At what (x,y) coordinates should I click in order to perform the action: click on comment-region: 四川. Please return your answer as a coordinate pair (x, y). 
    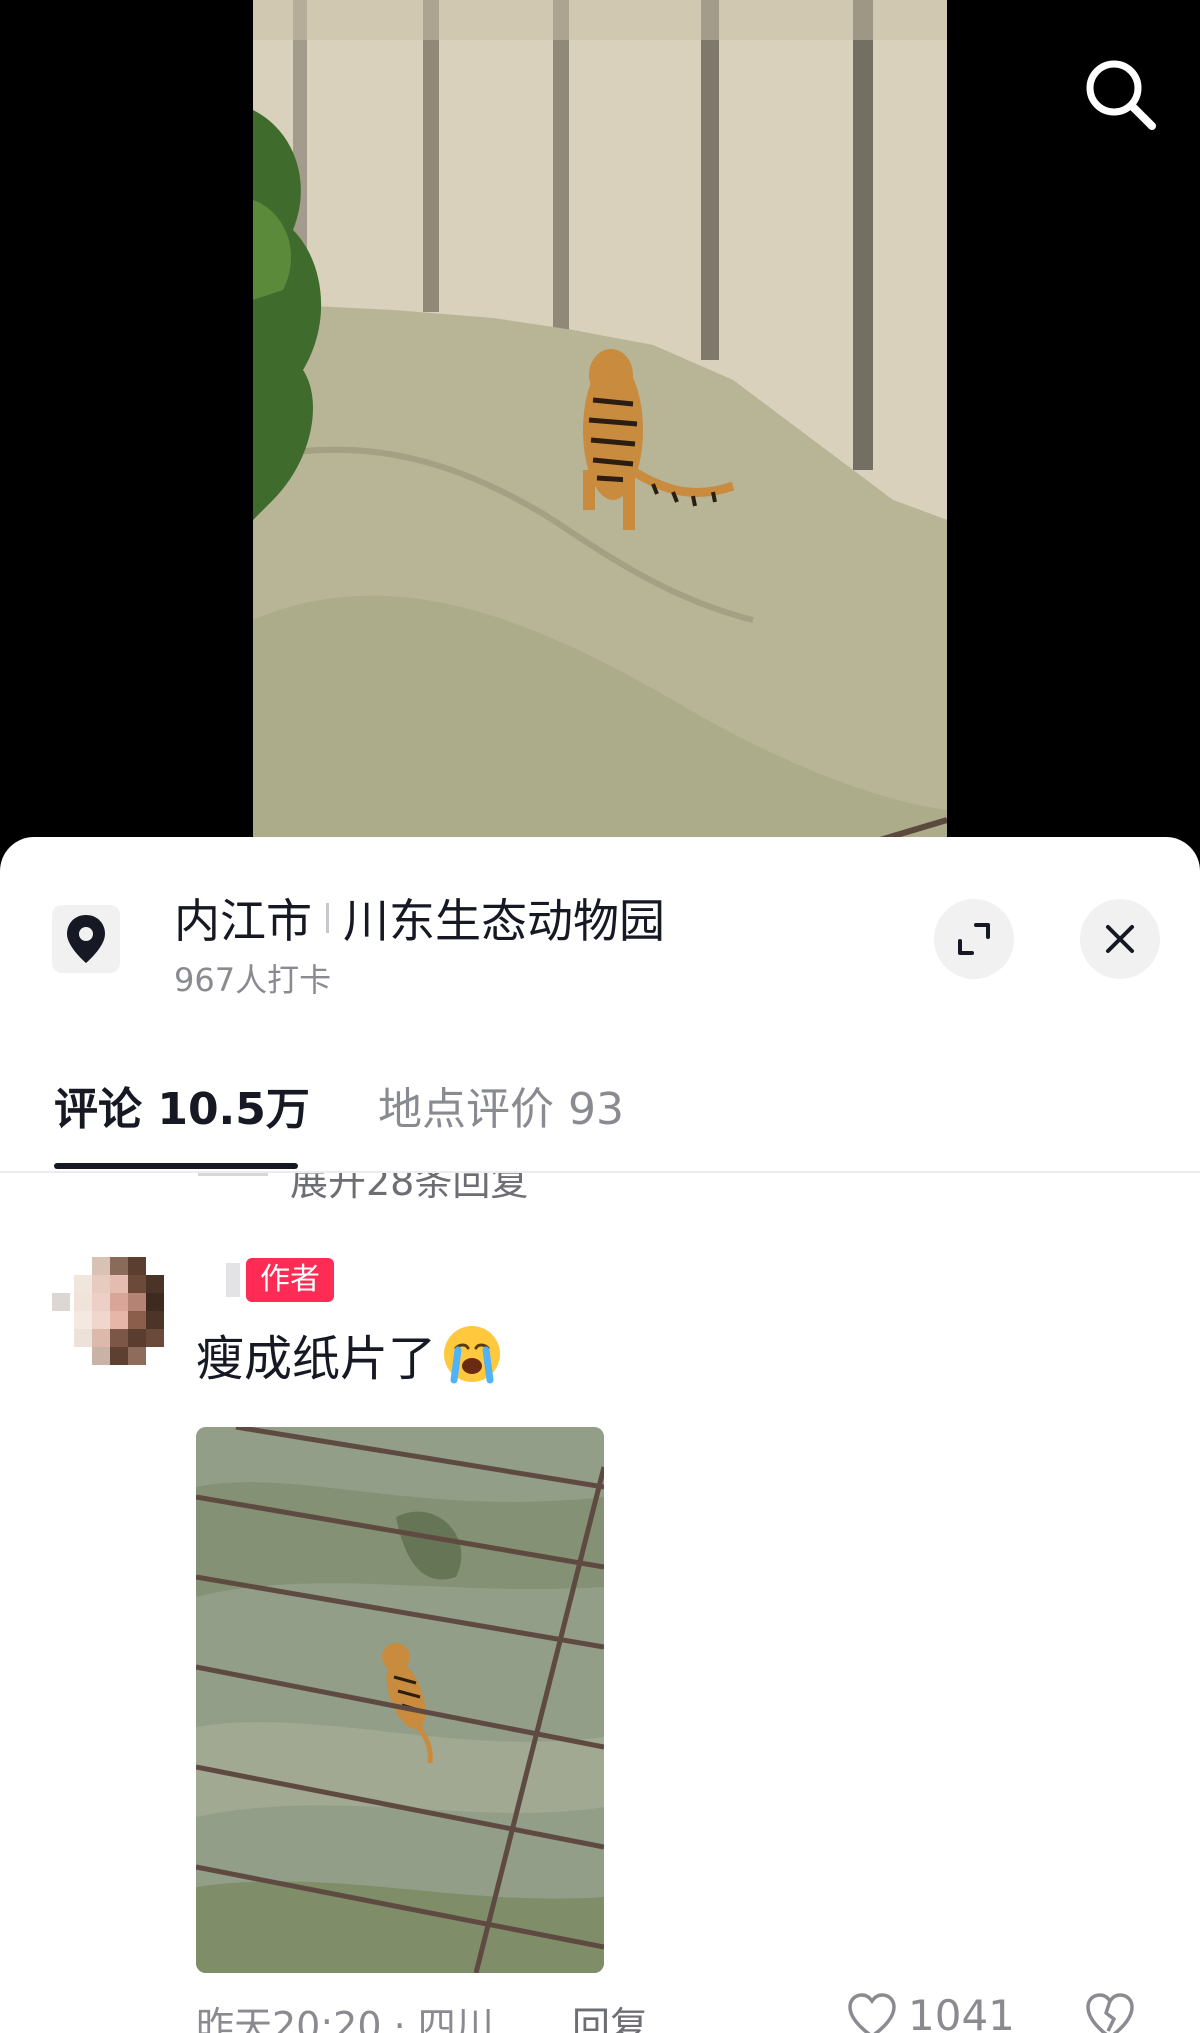
    Looking at the image, I should click on (455, 2018).